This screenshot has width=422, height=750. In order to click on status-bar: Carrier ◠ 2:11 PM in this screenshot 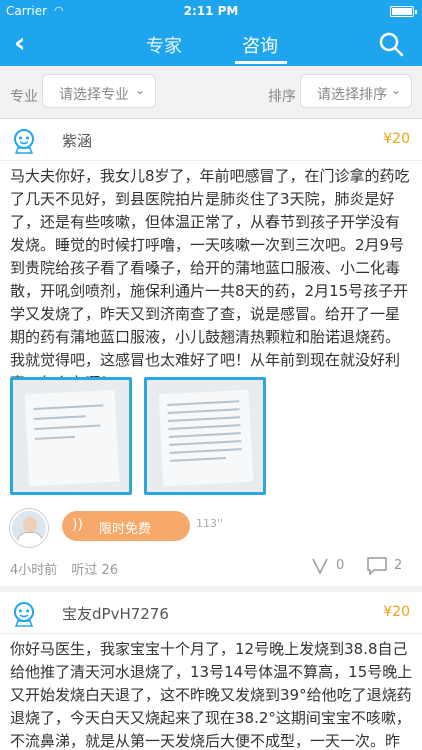, I will do `click(211, 11)`.